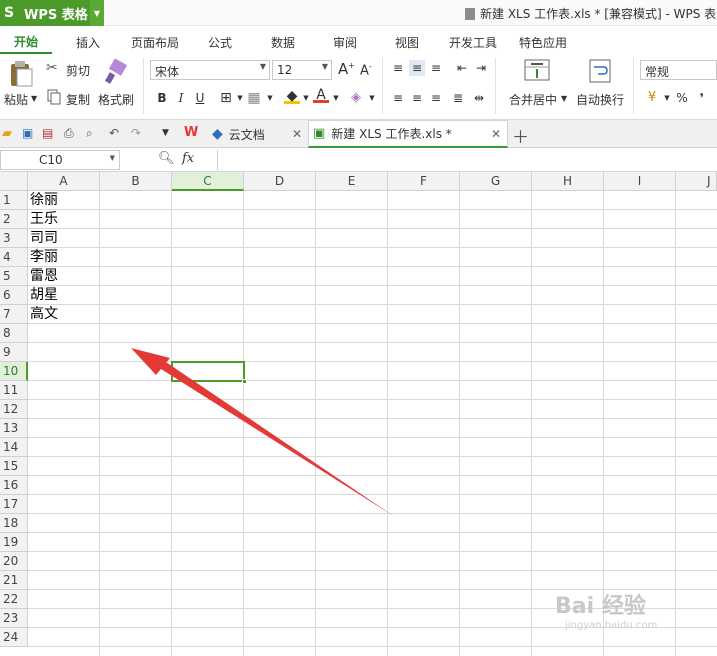 The width and height of the screenshot is (717, 656). I want to click on tab-data: 数据, so click(283, 42).